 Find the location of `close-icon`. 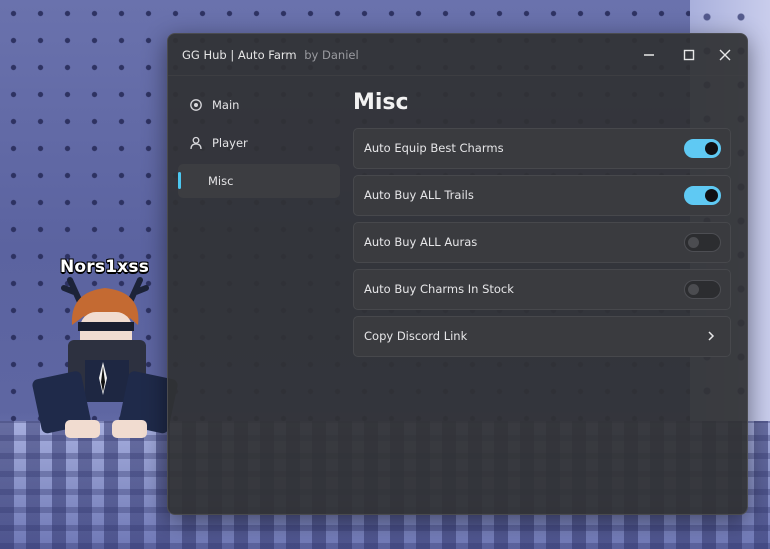

close-icon is located at coordinates (725, 55).